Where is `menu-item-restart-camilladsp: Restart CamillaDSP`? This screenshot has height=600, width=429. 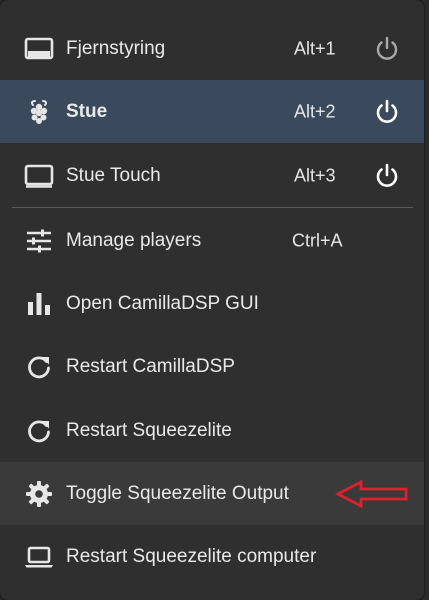 menu-item-restart-camilladsp: Restart CamillaDSP is located at coordinates (212, 366).